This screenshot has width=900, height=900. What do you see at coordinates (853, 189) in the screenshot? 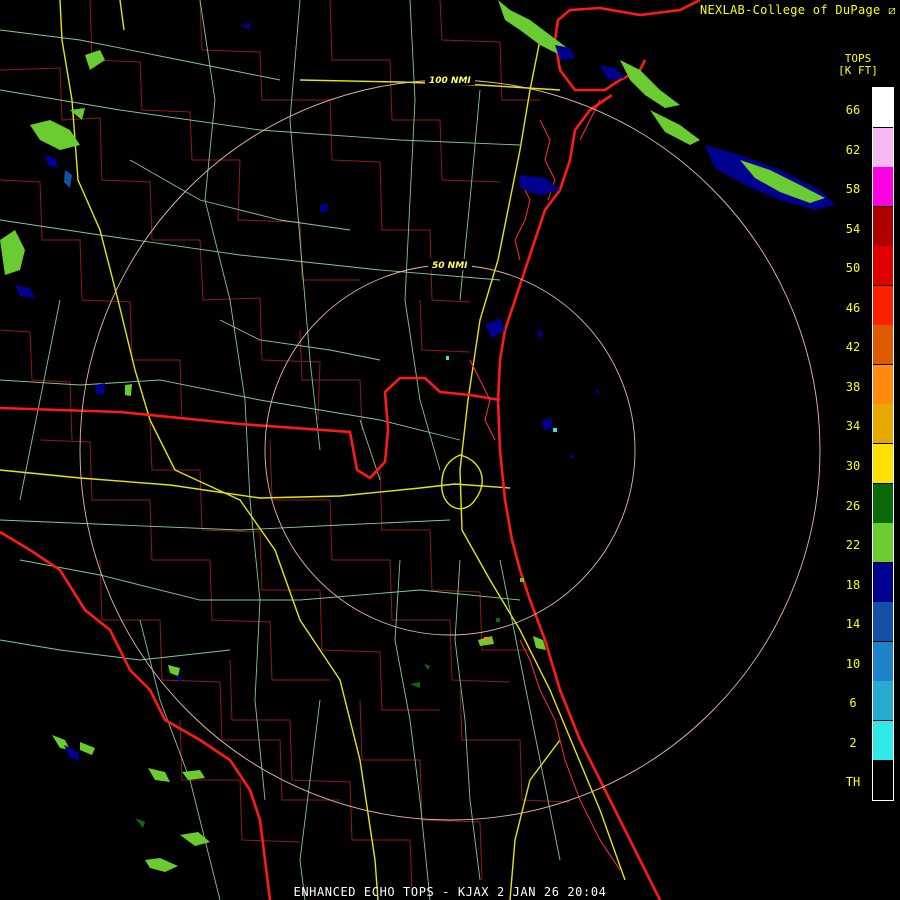
I see `legend-label: 58` at bounding box center [853, 189].